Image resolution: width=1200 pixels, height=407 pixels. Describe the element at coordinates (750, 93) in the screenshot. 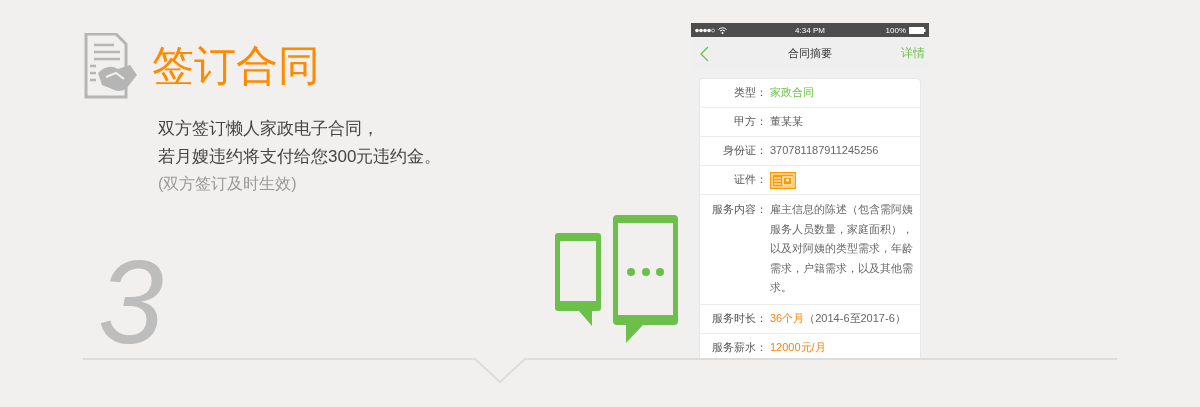

I see `field-label: 类型：` at that location.